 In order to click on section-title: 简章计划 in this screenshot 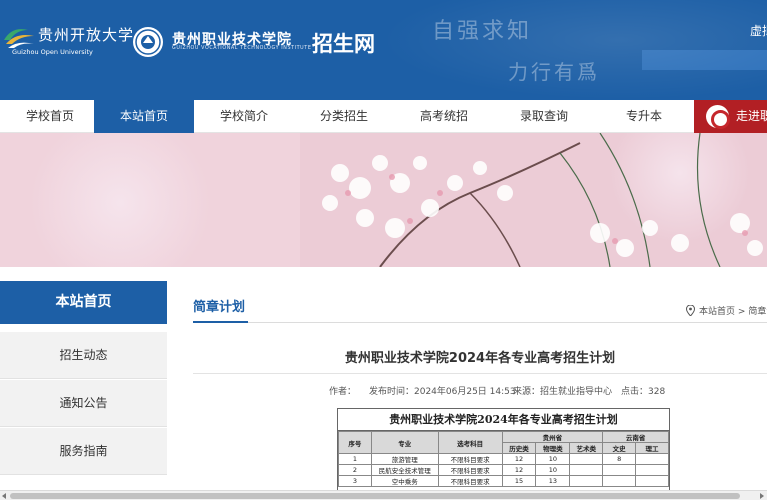, I will do `click(219, 307)`.